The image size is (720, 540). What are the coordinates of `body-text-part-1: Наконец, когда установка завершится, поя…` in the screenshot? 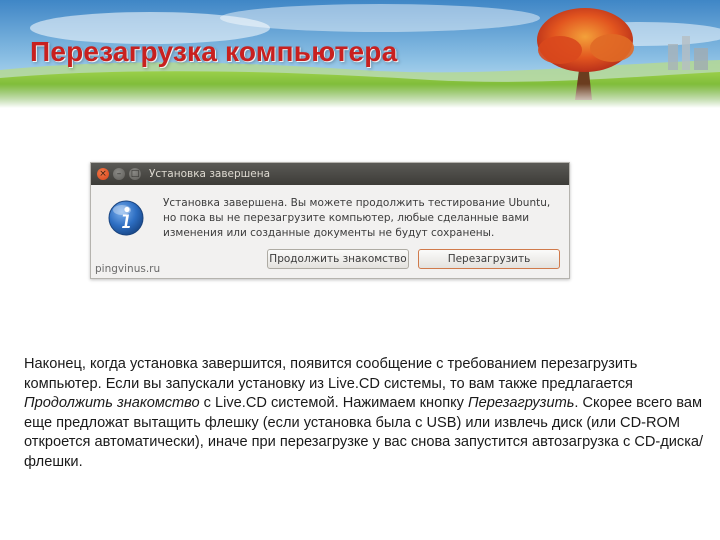 It's located at (331, 374).